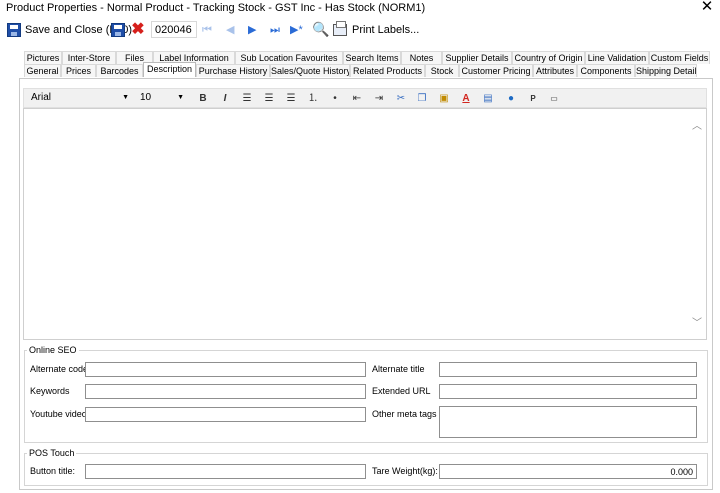 Image resolution: width=720 pixels, height=493 pixels. I want to click on alternate-title-label: Alternate title, so click(398, 369).